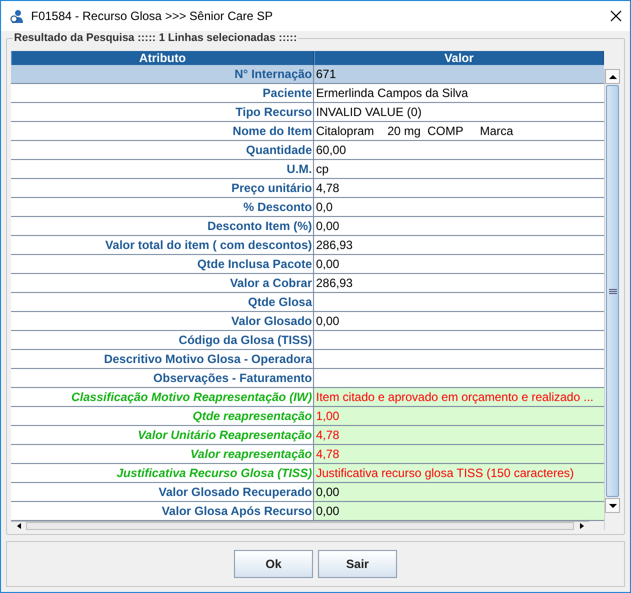 The height and width of the screenshot is (593, 631). What do you see at coordinates (17, 16) in the screenshot?
I see `app-icon` at bounding box center [17, 16].